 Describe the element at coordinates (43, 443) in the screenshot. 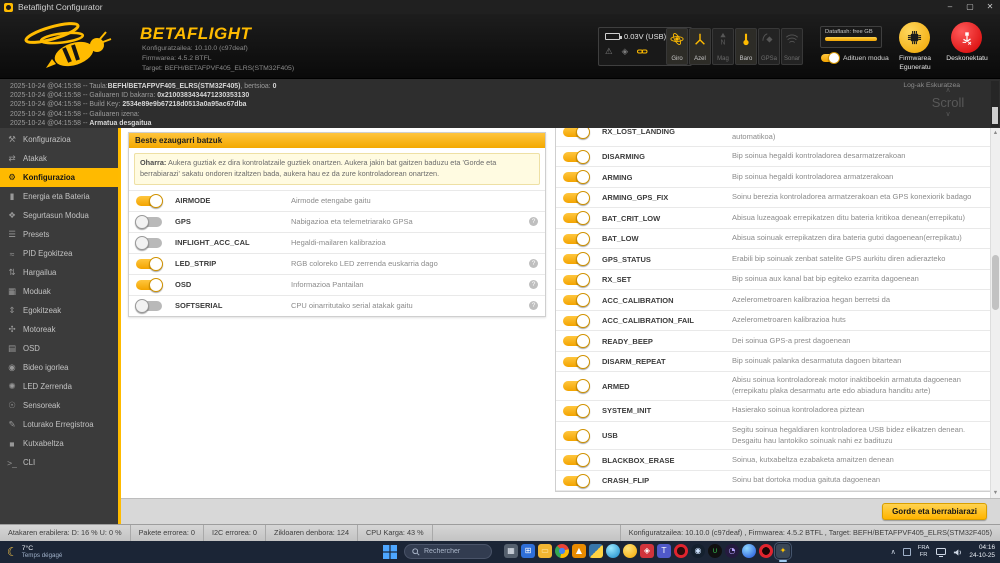

I see `sidebar-item-label: Kutxabeltza` at that location.